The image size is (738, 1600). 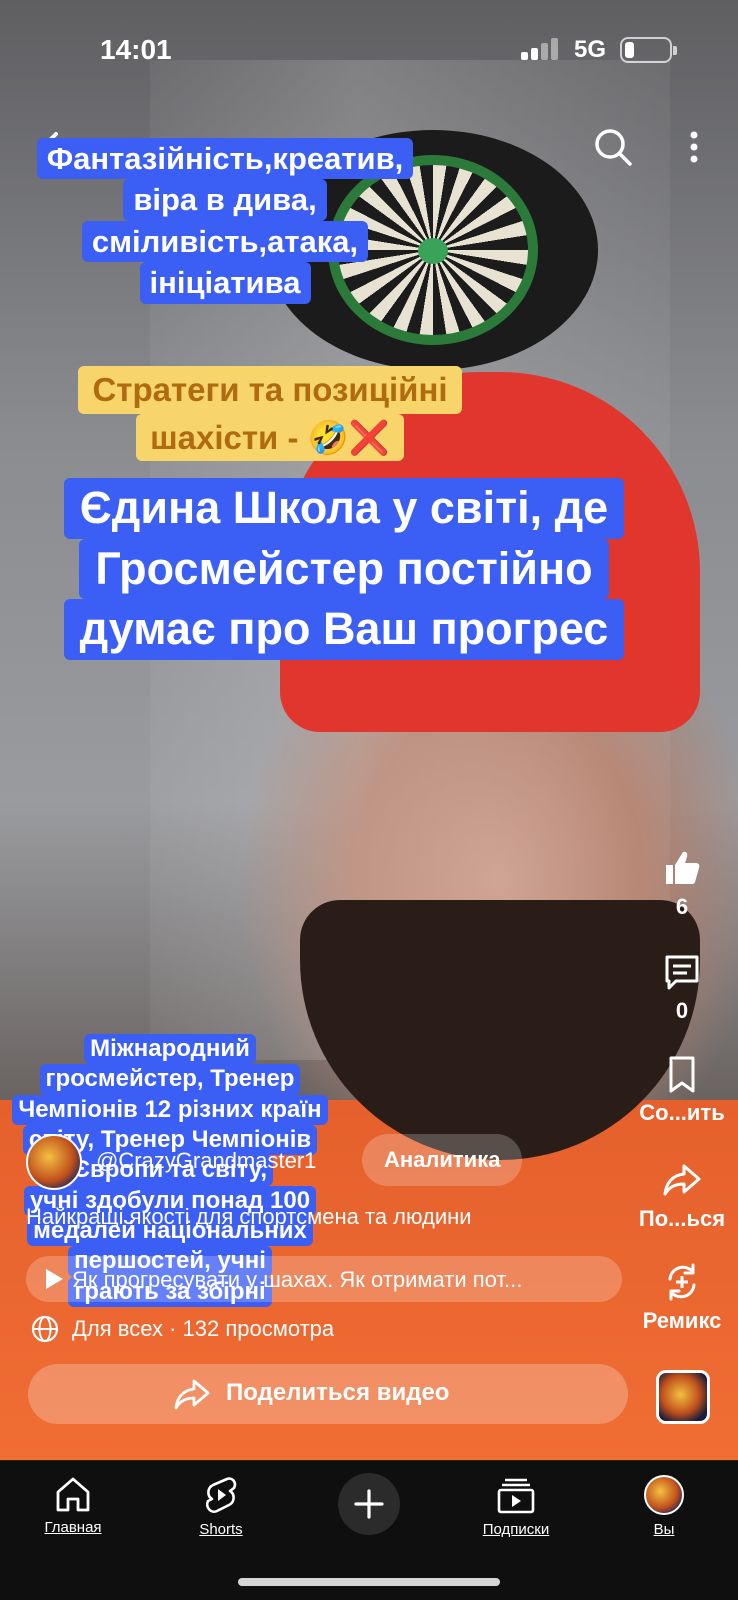 I want to click on plus-icon, so click(x=369, y=1504).